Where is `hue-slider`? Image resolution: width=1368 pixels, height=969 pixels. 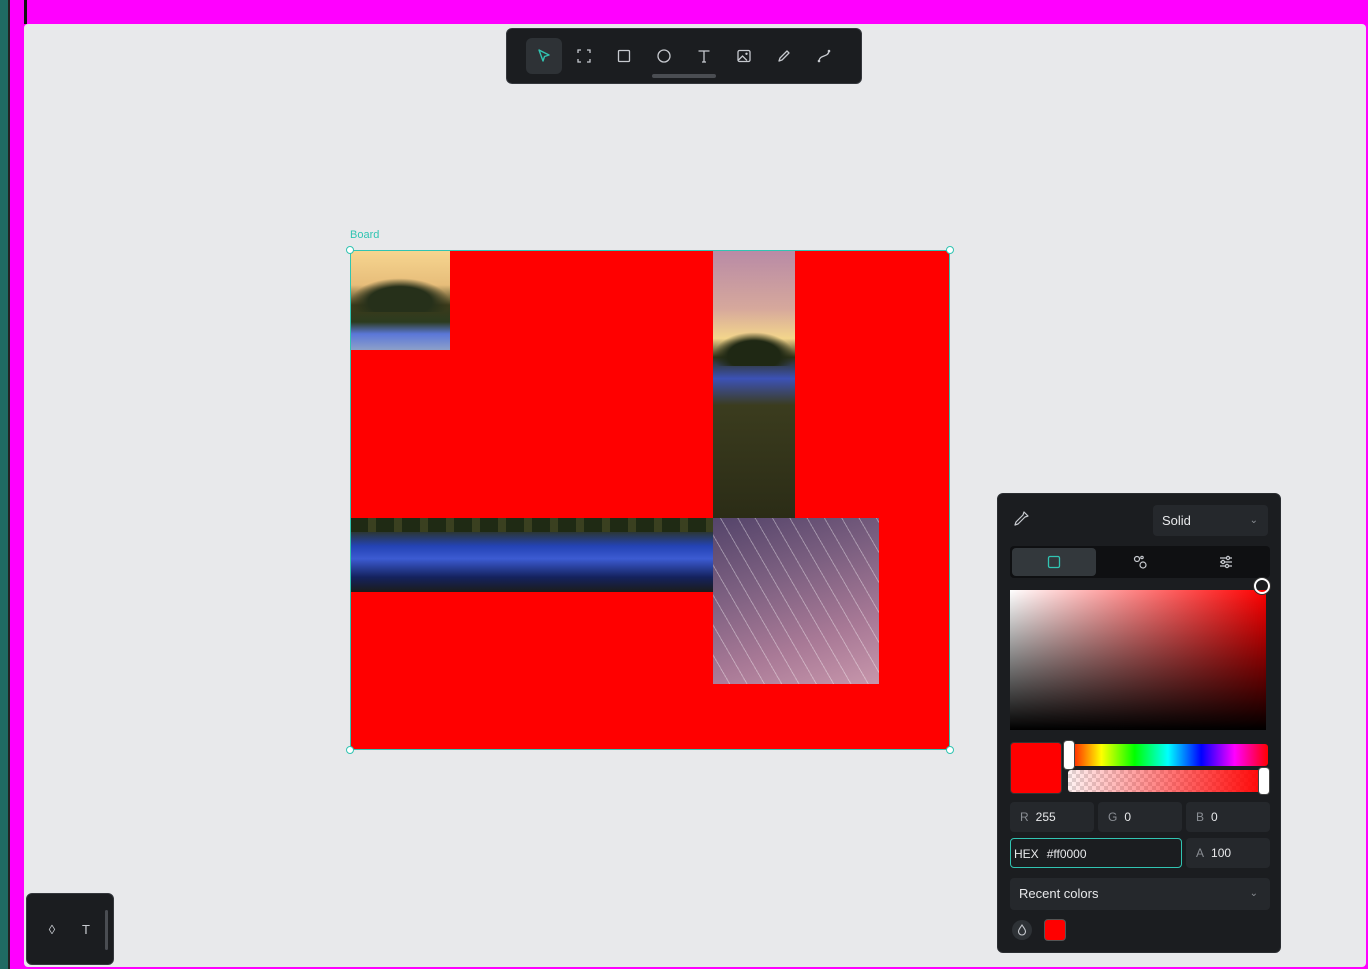
hue-slider is located at coordinates (1168, 755).